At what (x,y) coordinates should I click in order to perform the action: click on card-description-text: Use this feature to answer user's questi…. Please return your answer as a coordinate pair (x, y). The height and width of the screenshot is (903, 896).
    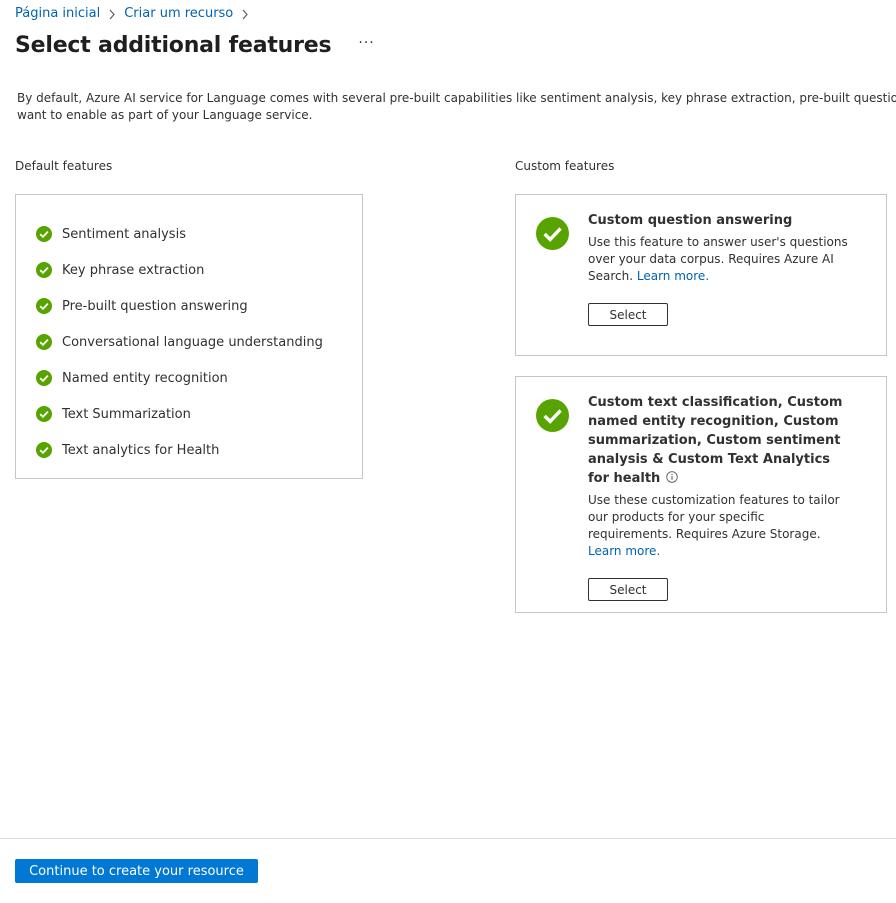
    Looking at the image, I should click on (718, 259).